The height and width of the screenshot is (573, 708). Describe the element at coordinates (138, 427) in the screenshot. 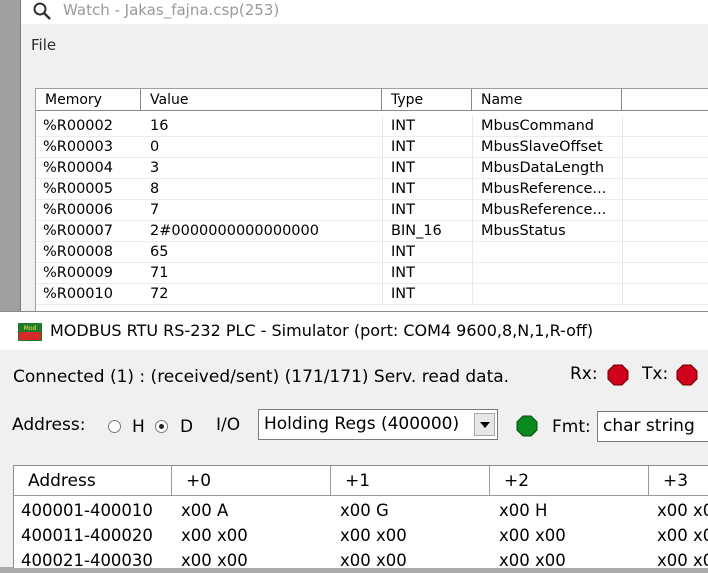

I see `address-radio-hex-label: H` at that location.